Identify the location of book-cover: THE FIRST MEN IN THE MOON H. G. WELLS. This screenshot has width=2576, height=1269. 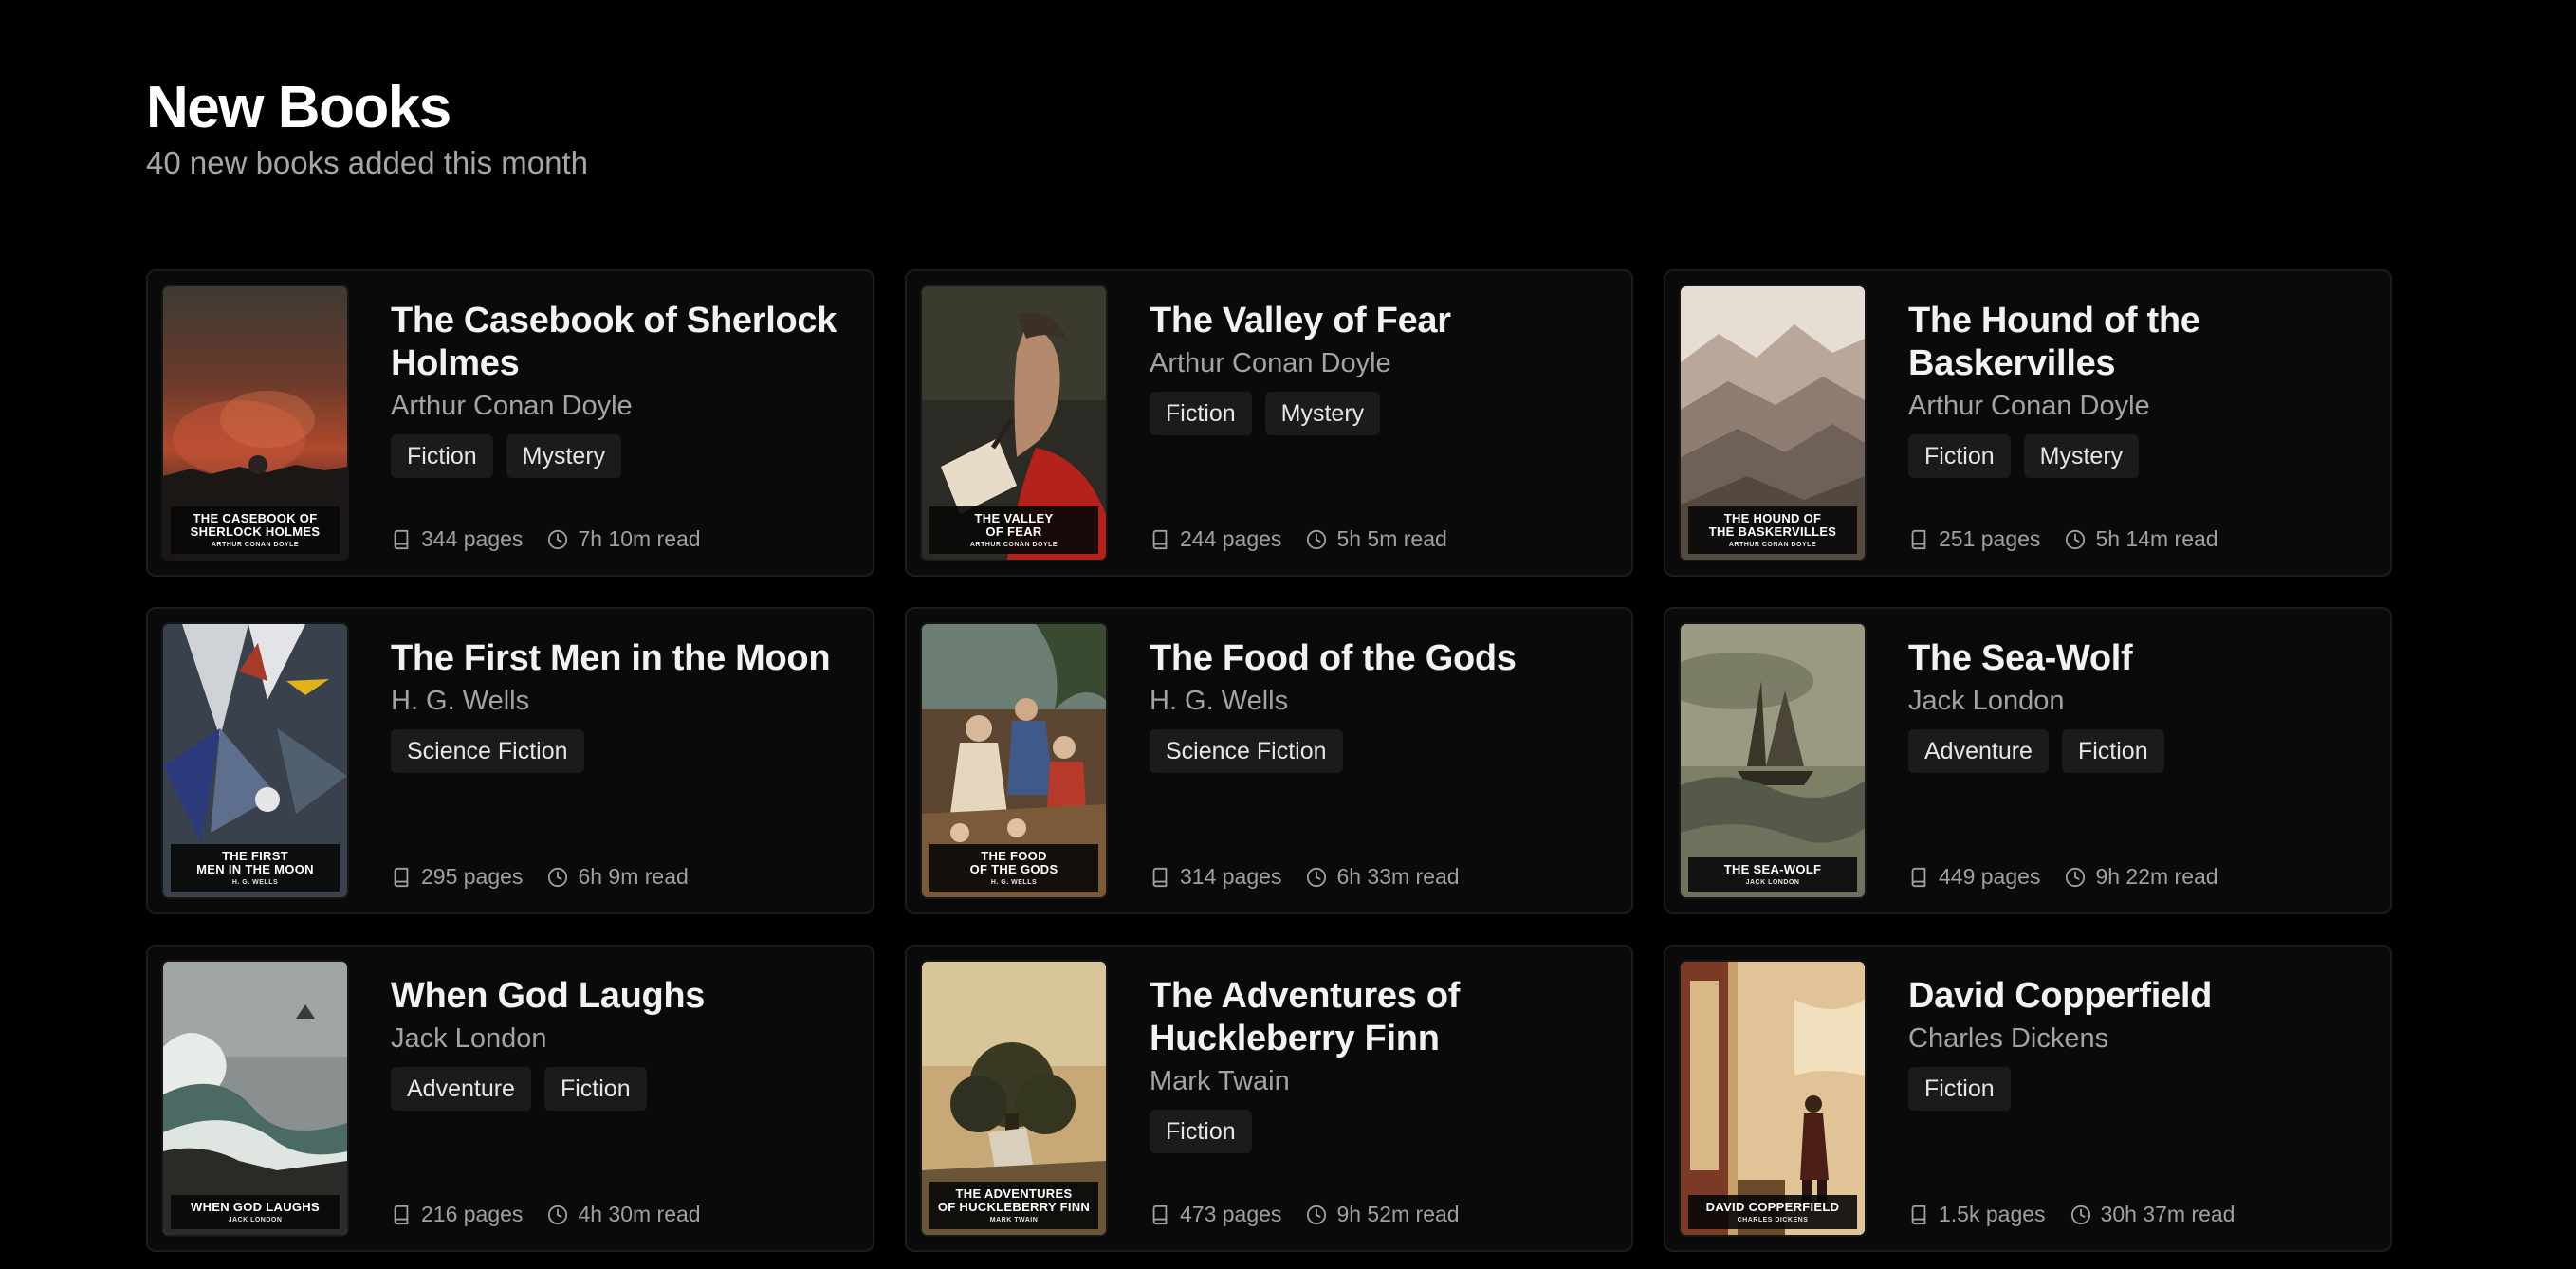
(255, 760).